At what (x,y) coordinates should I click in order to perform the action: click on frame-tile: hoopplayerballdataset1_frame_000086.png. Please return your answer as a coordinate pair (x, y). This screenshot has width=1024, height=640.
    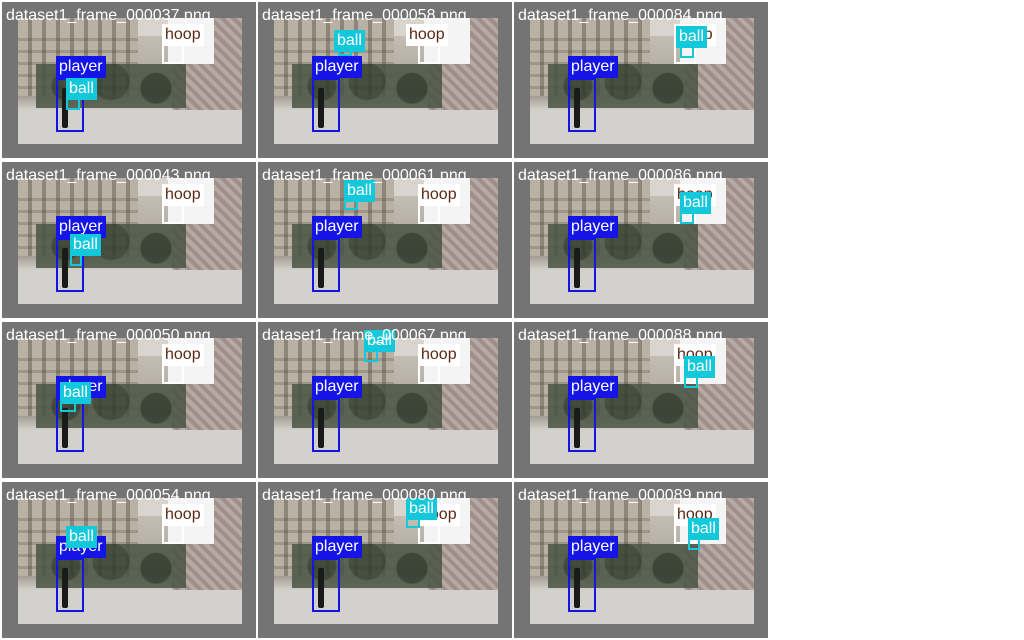
    Looking at the image, I should click on (641, 240).